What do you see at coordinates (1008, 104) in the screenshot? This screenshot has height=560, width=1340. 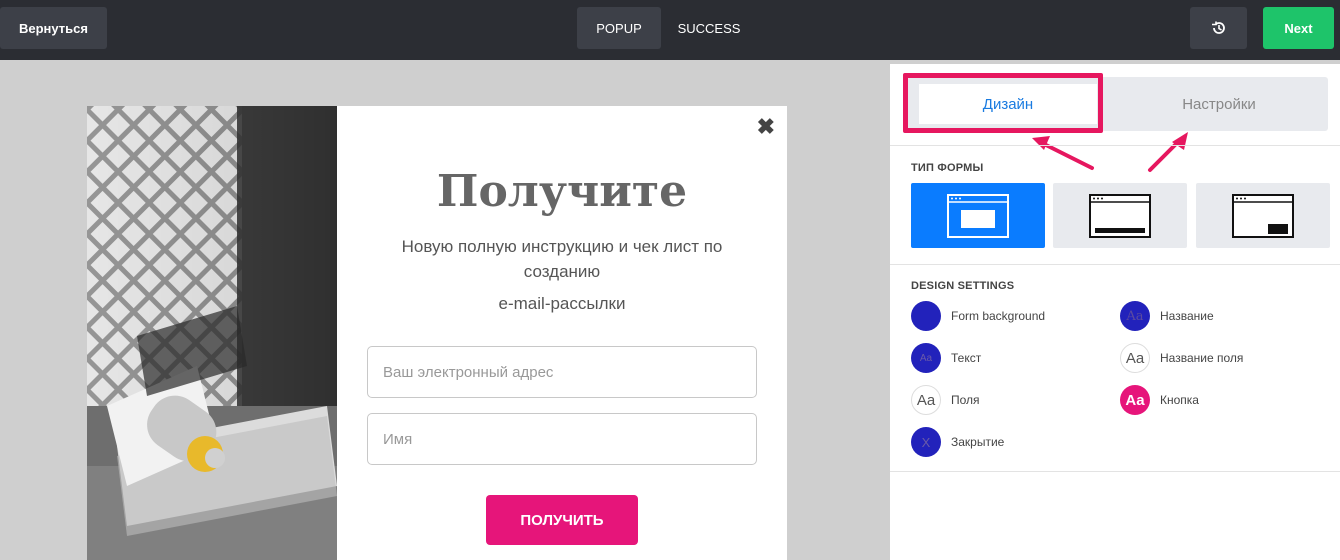 I see `tab-design: Дизайн` at bounding box center [1008, 104].